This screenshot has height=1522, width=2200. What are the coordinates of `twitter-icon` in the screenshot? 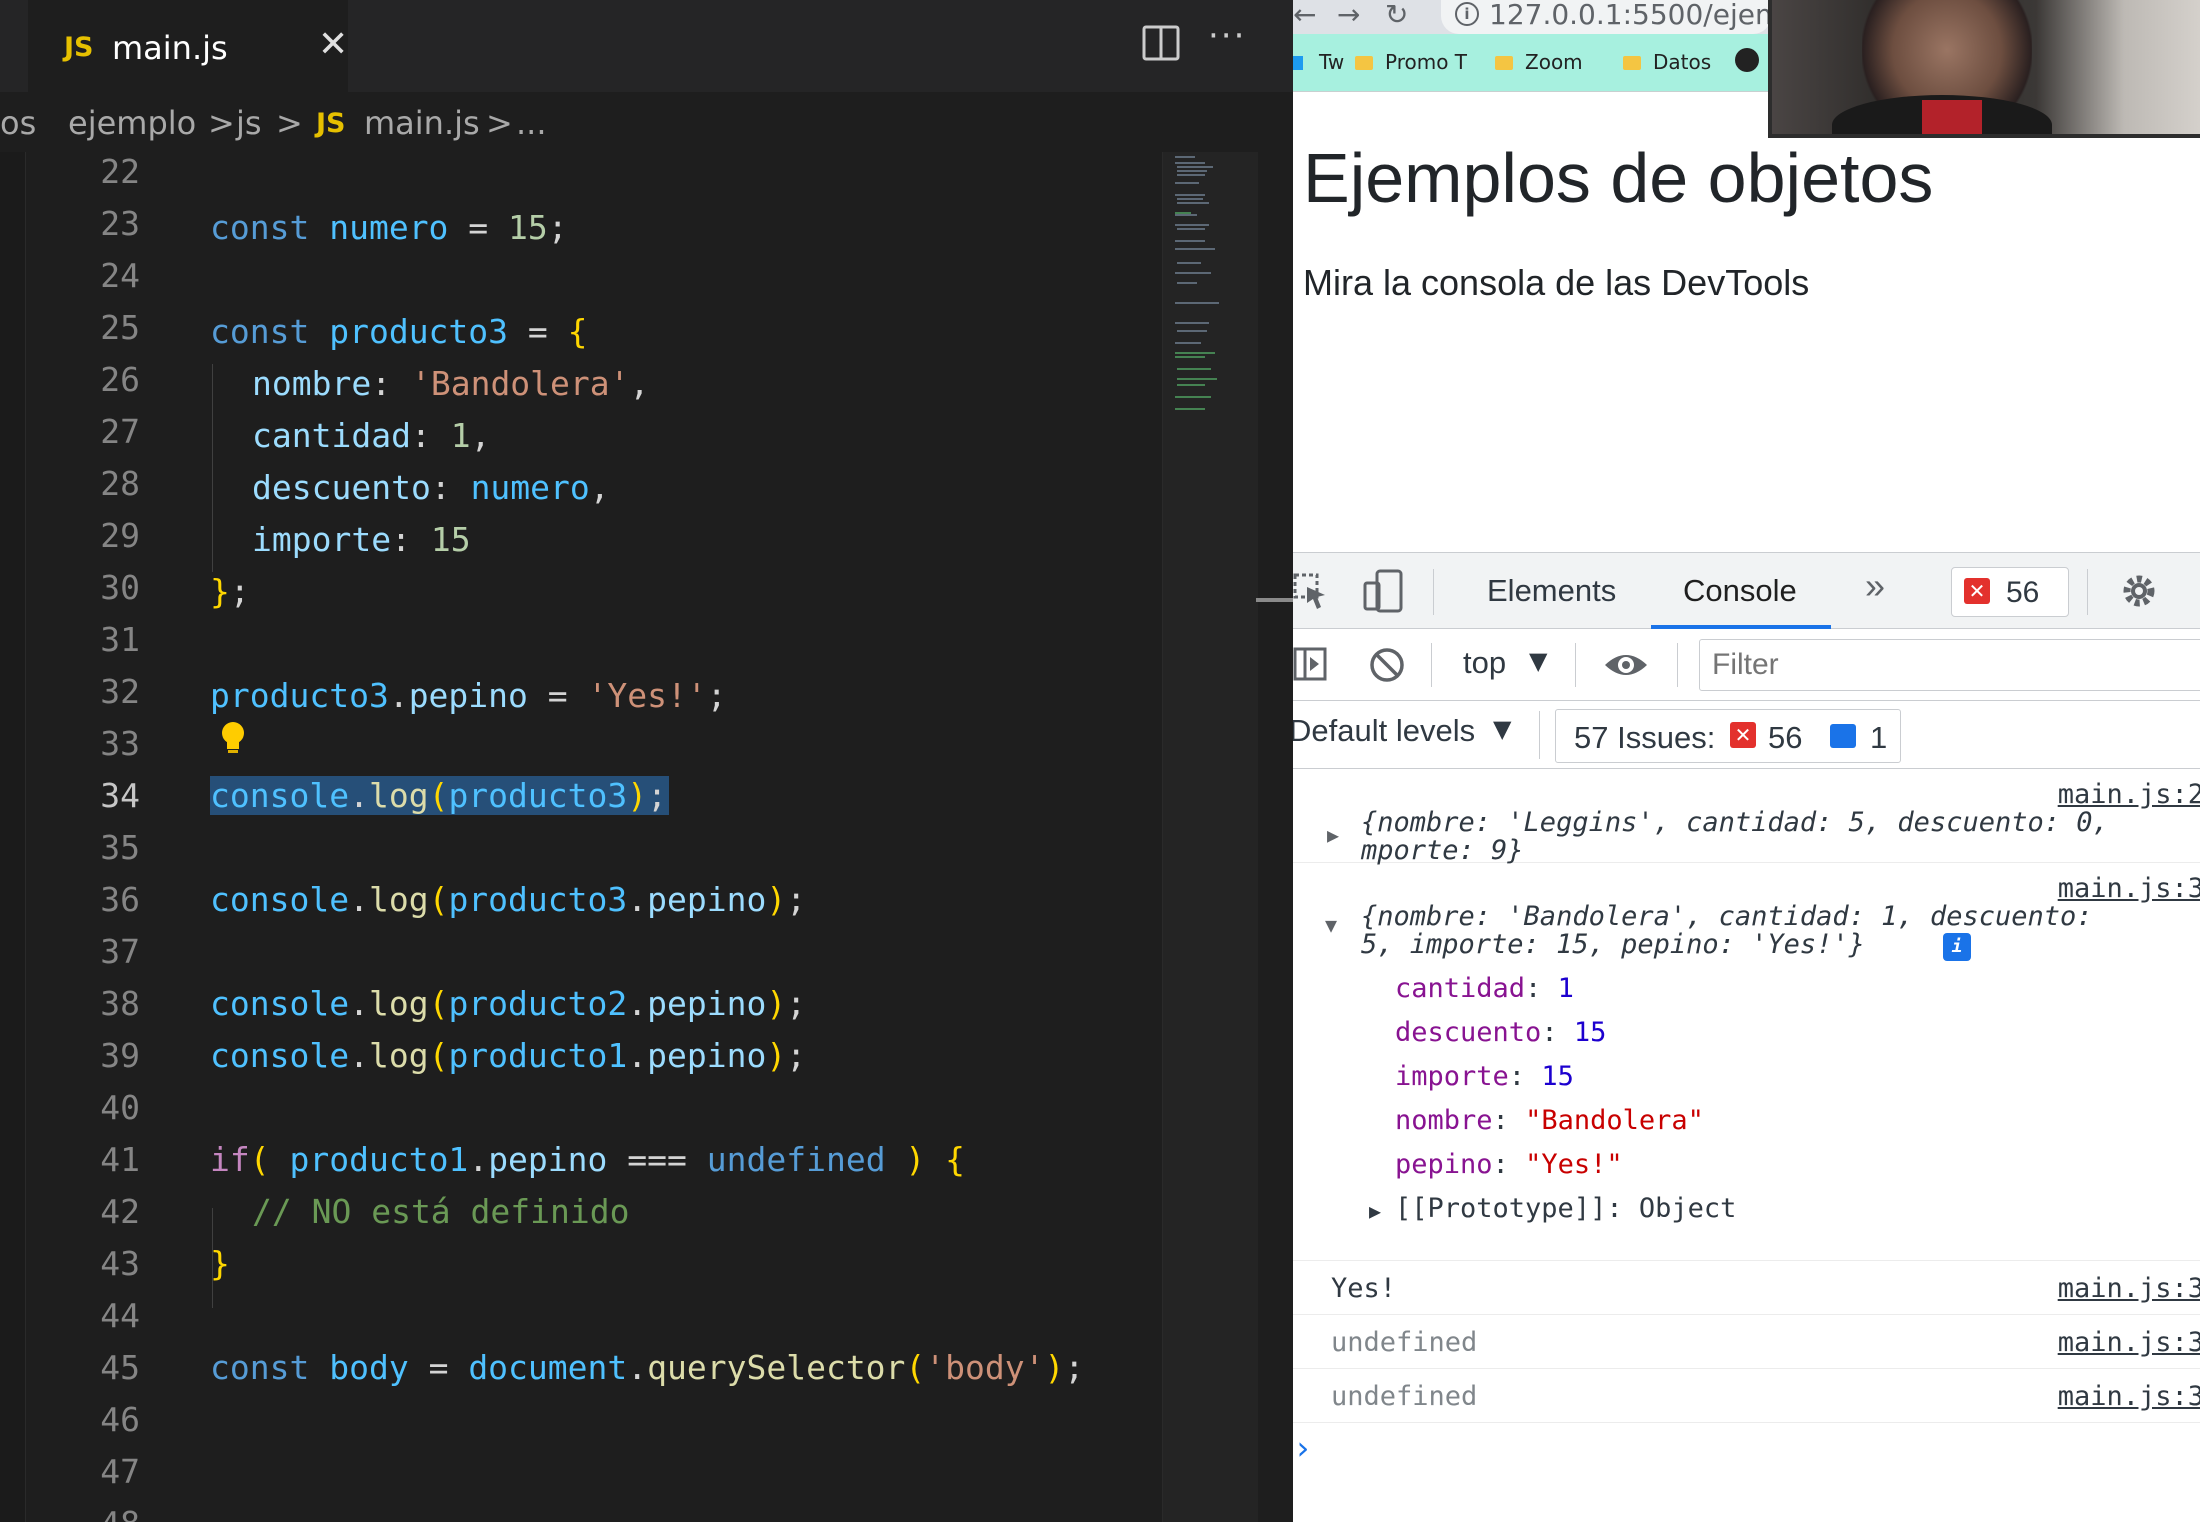 It's located at (1298, 63).